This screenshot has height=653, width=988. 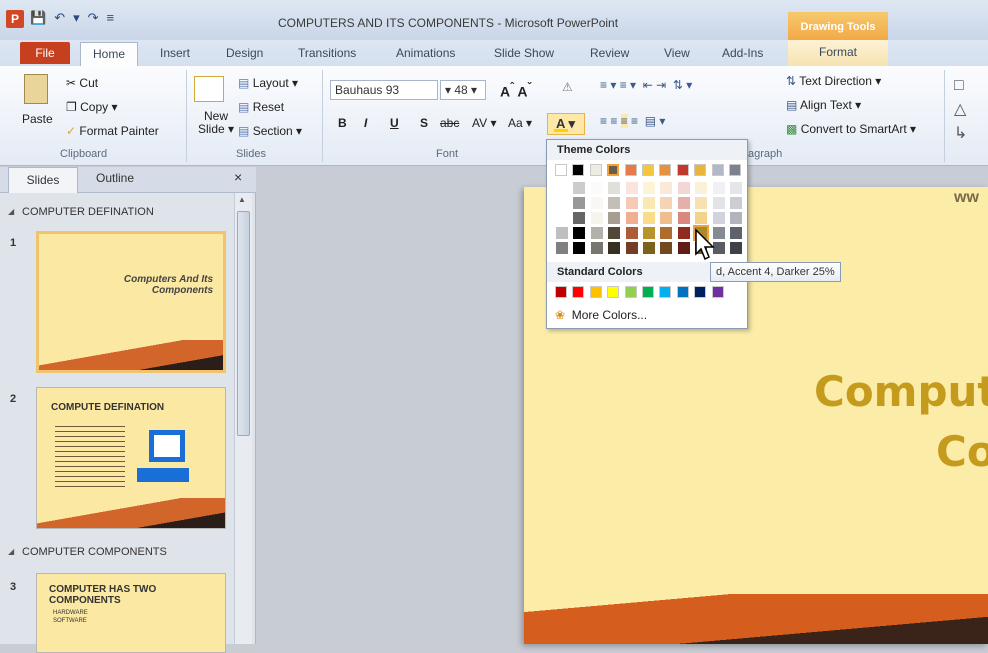 What do you see at coordinates (82, 83) in the screenshot?
I see `cut-button: ✂ Cut` at bounding box center [82, 83].